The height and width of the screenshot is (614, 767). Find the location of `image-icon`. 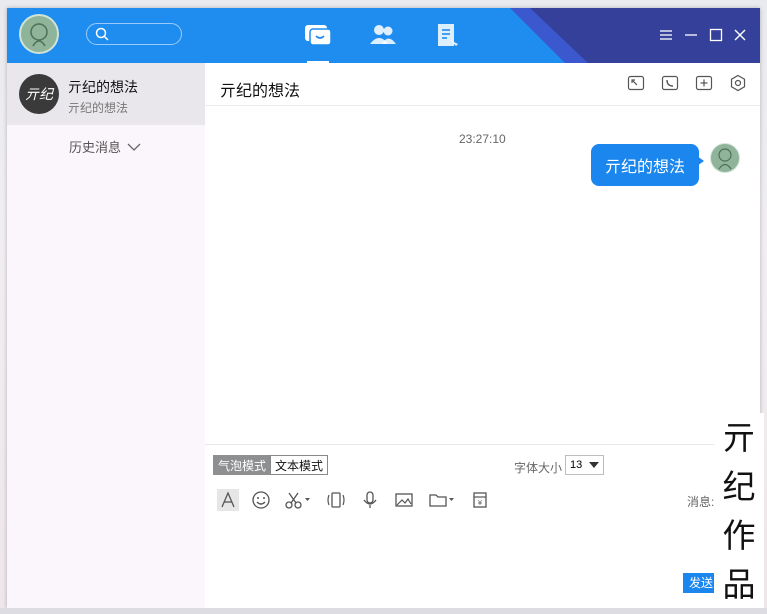

image-icon is located at coordinates (404, 500).